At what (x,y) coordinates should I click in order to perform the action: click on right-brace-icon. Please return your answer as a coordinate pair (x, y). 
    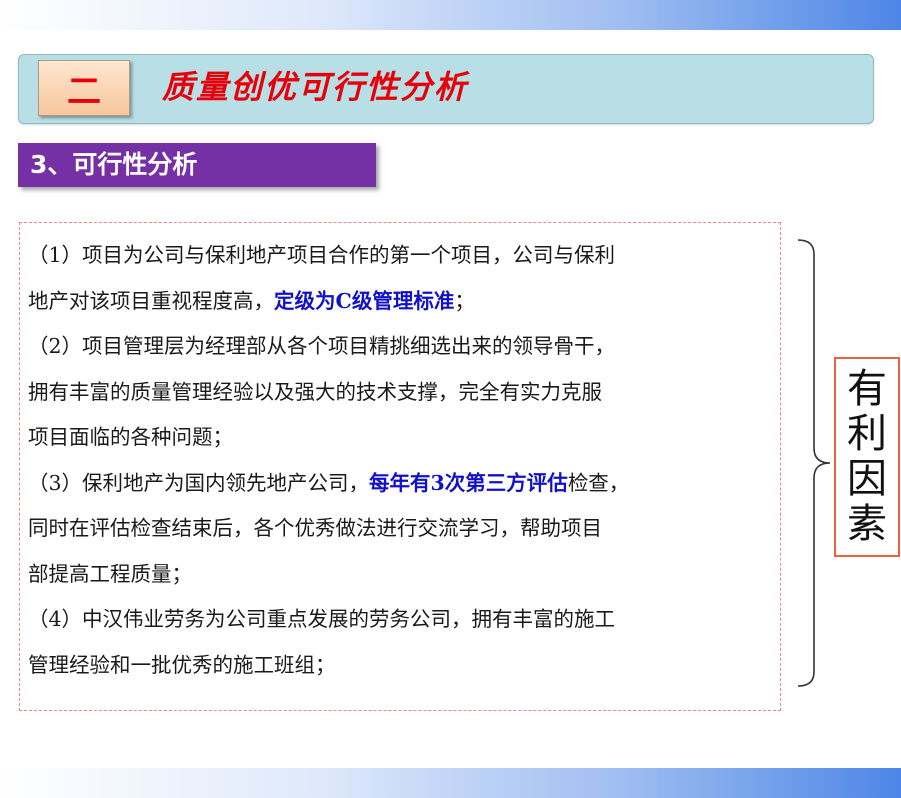
    Looking at the image, I should click on (814, 463).